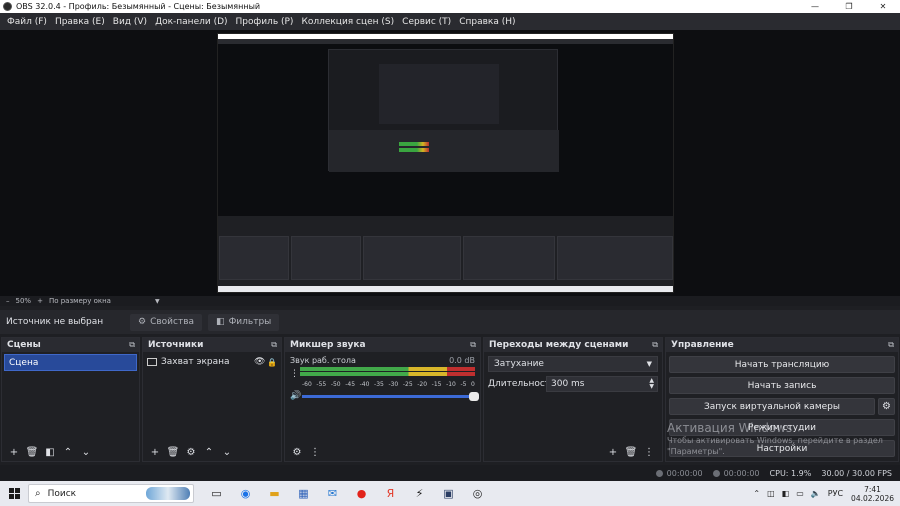 This screenshot has height=506, width=900. Describe the element at coordinates (782, 364) in the screenshot. I see `start-streaming-button: Начать трансляцию` at that location.